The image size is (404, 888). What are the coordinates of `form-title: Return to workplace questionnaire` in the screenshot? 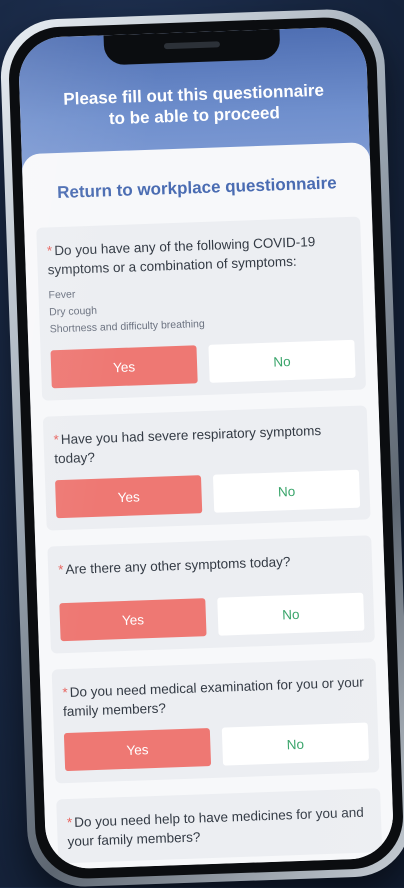 It's located at (196, 188).